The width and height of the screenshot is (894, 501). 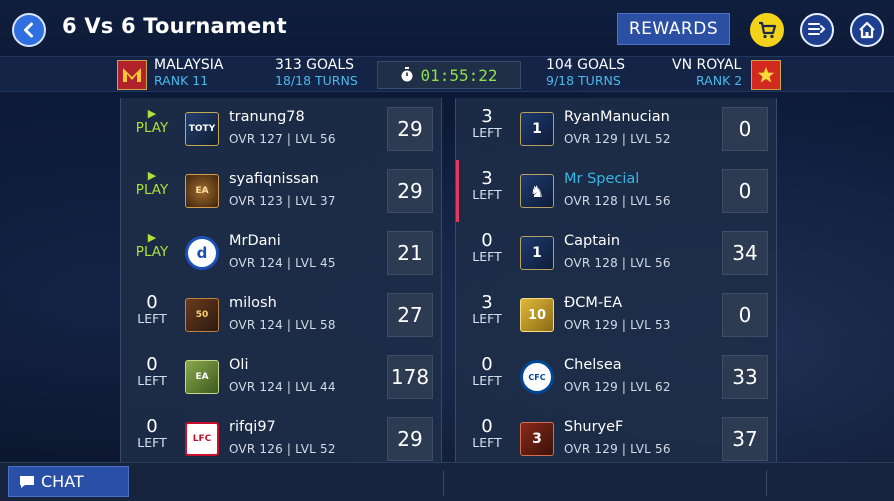 What do you see at coordinates (252, 427) in the screenshot?
I see `player-name: rifqi97` at bounding box center [252, 427].